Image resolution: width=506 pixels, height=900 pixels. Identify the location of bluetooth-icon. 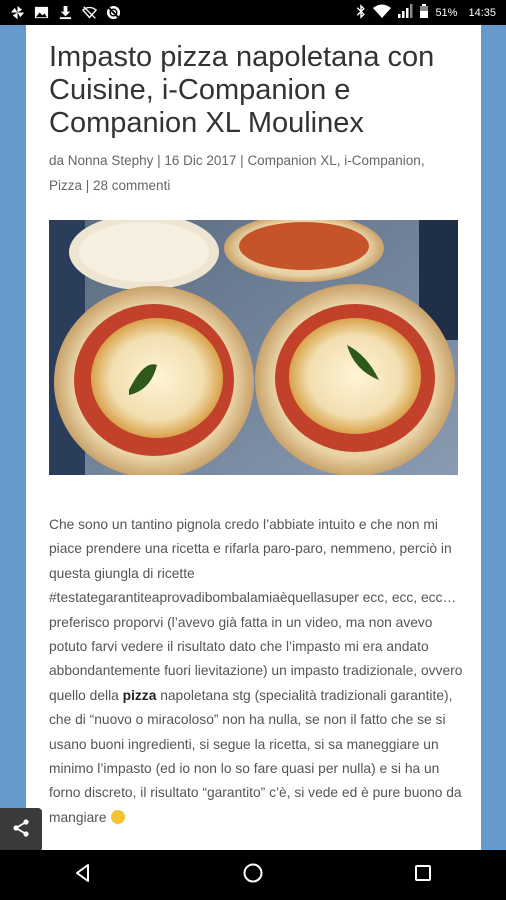
(361, 12).